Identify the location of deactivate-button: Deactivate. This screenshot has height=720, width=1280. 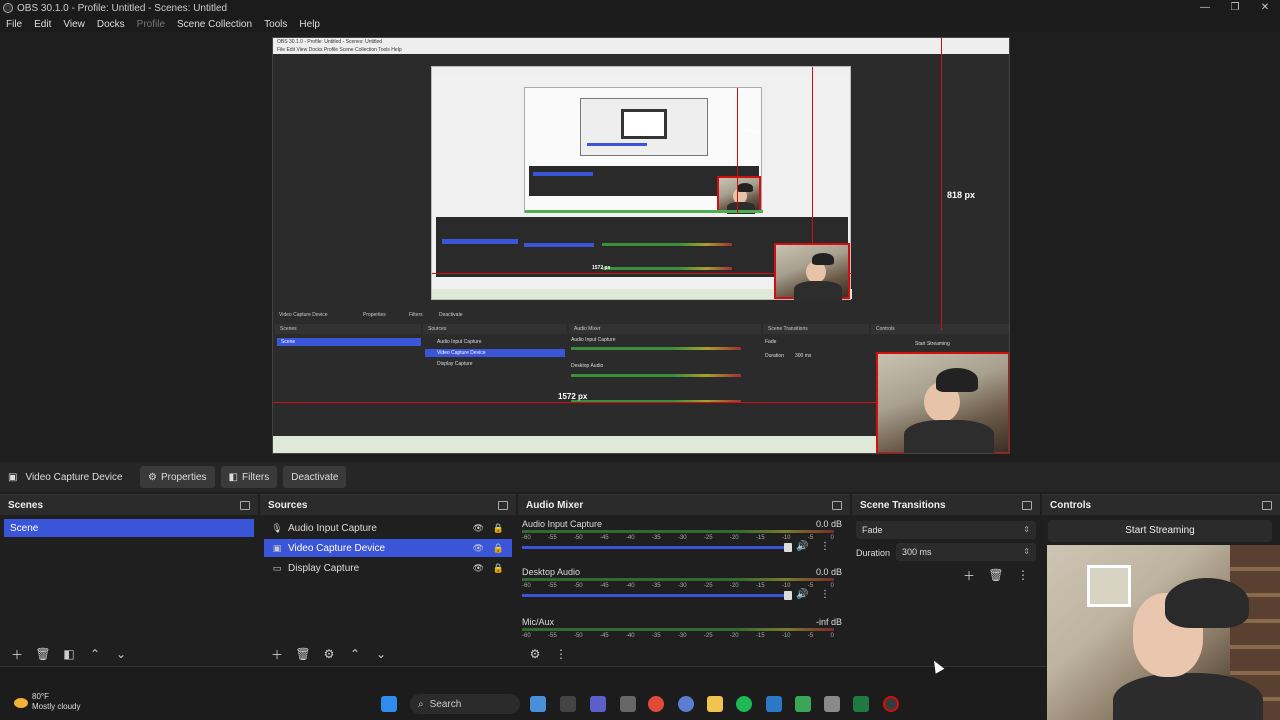
(315, 477).